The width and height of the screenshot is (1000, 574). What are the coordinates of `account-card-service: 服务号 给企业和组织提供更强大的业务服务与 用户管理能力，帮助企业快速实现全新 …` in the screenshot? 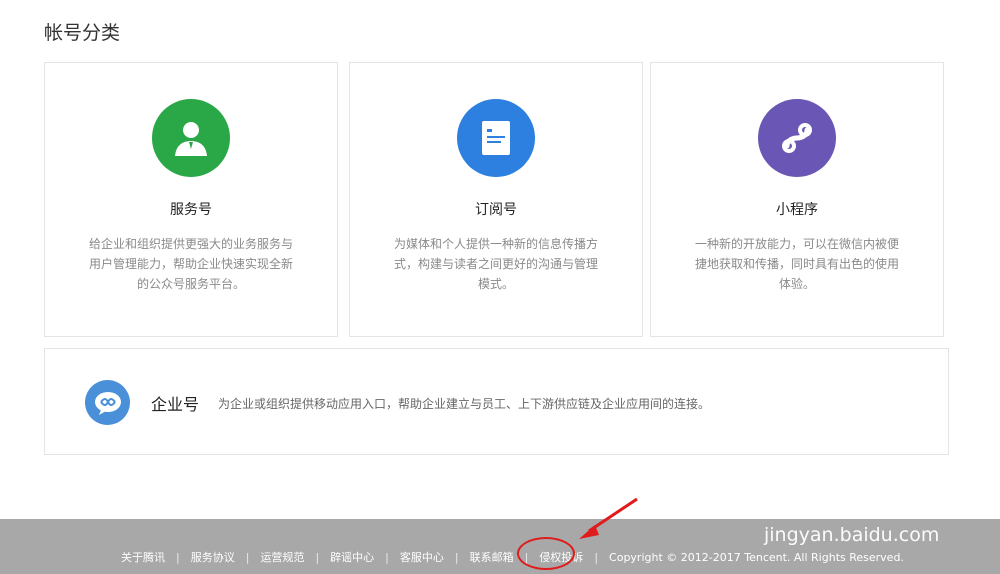 It's located at (191, 199).